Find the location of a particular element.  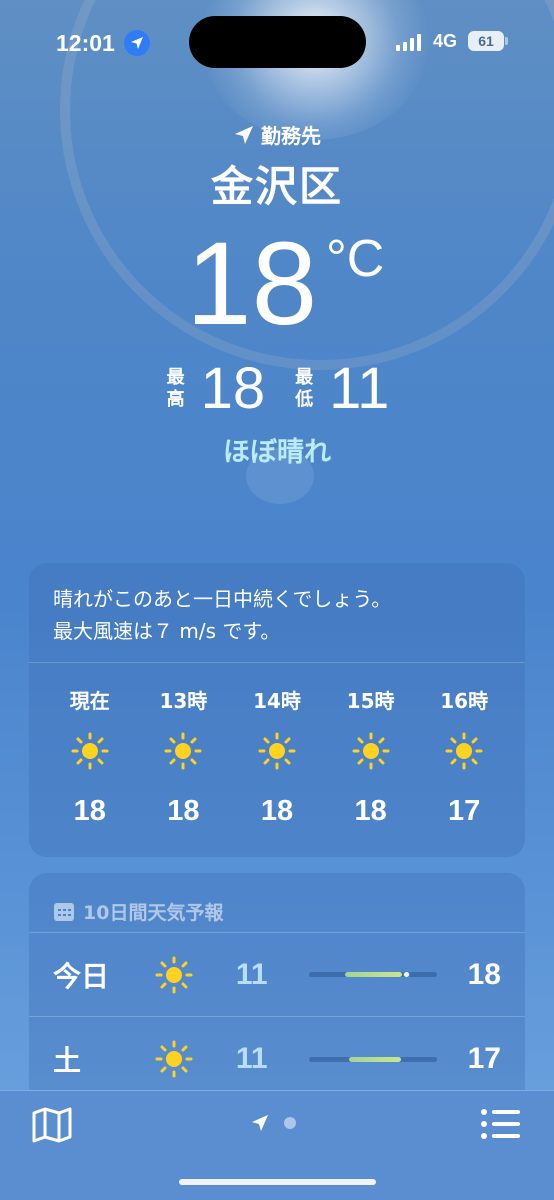

hour-item: 現在 18 is located at coordinates (90, 745).